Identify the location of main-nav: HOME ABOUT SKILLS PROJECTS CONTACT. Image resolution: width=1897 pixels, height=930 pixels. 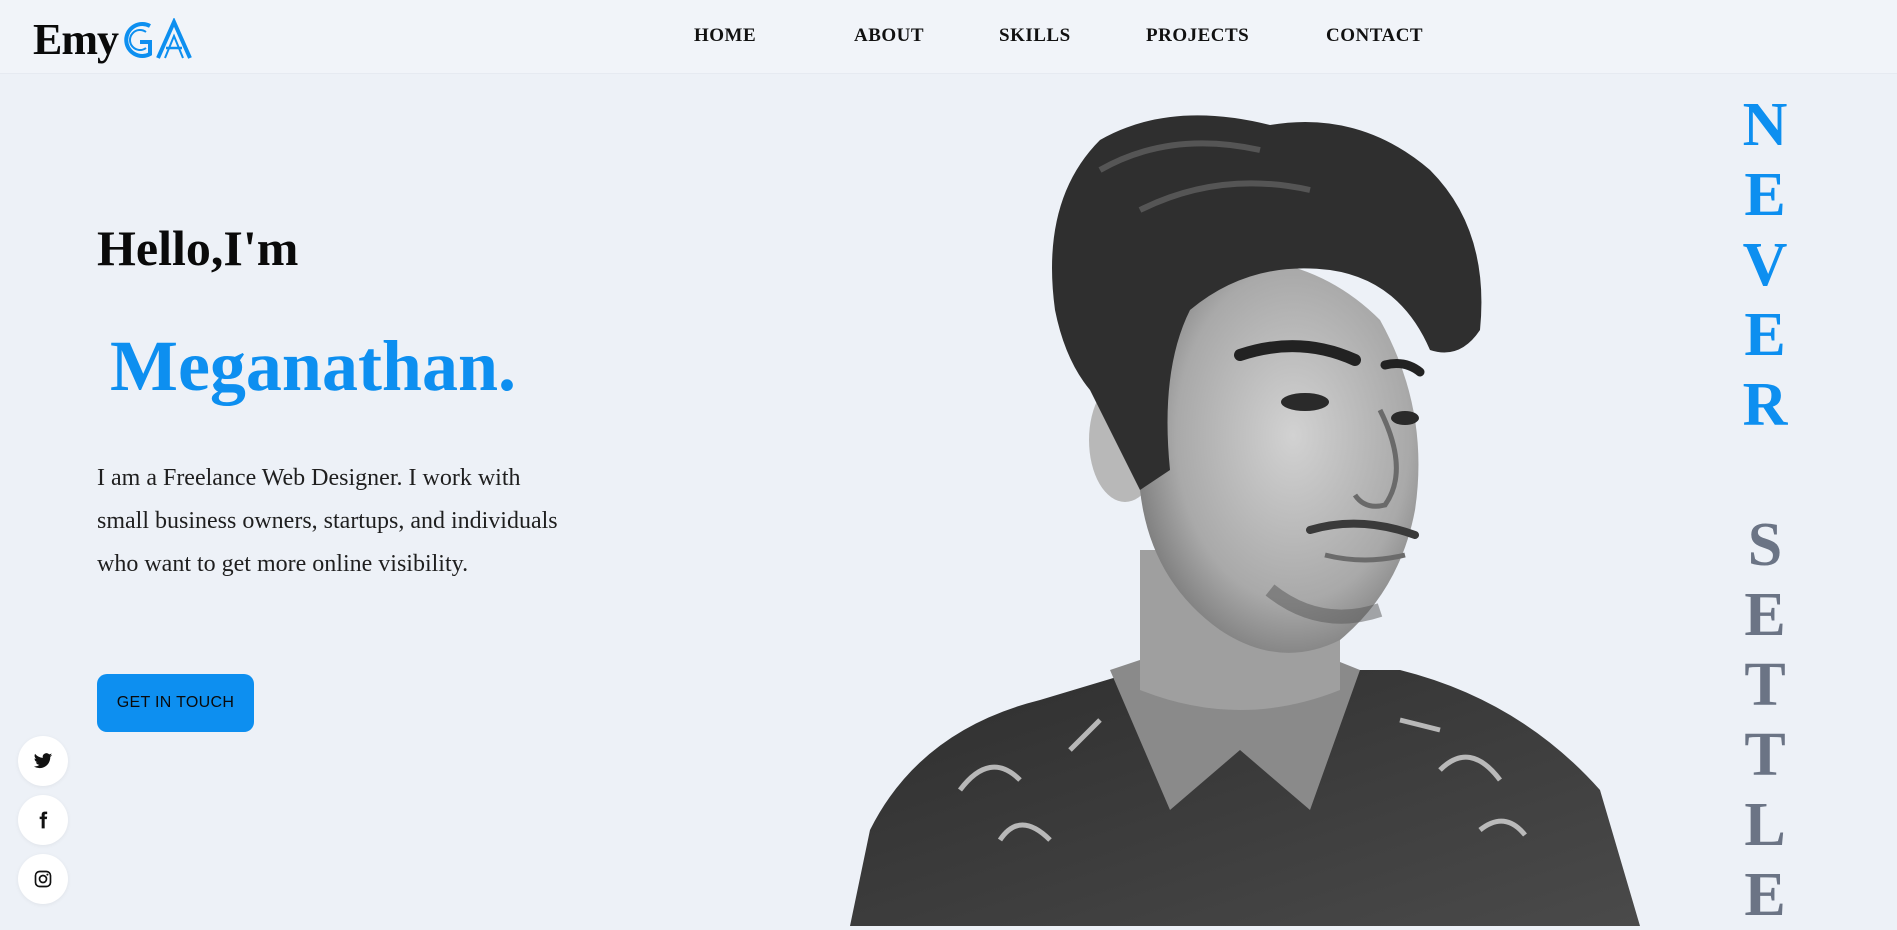
(1058, 36).